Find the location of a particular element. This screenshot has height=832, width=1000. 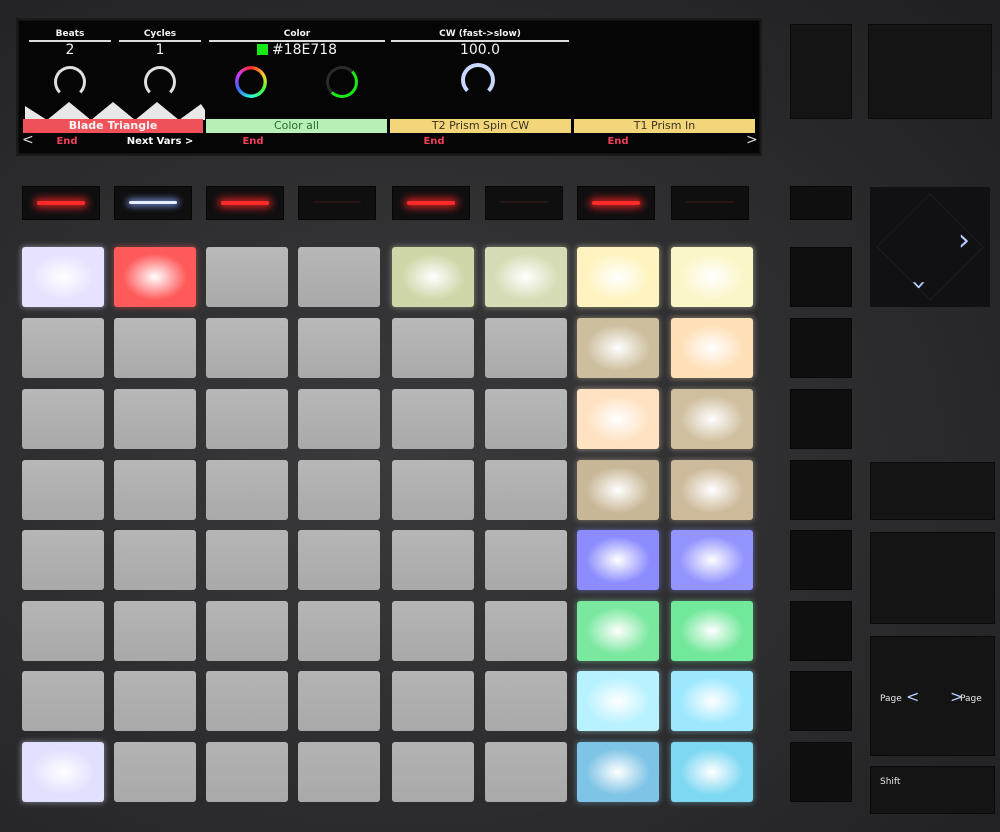

slot-color-all: Color all is located at coordinates (296, 126).